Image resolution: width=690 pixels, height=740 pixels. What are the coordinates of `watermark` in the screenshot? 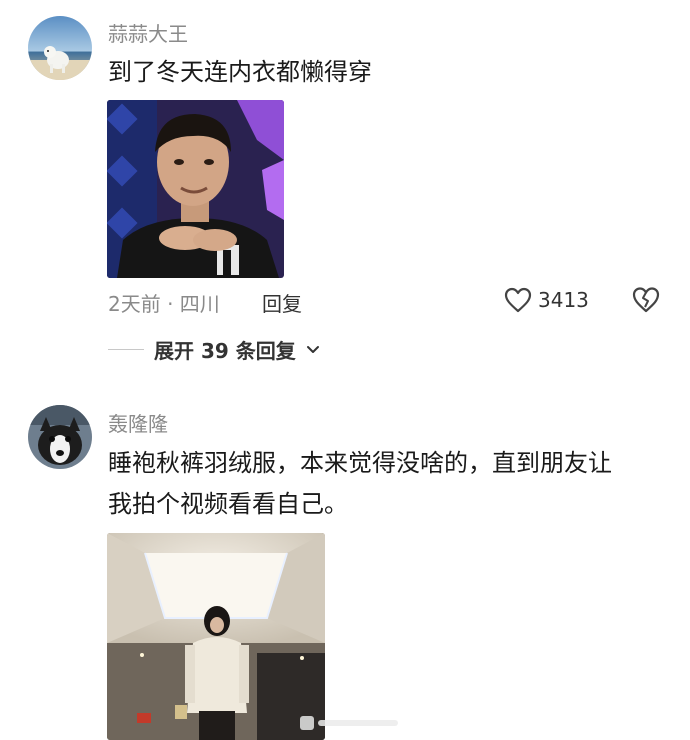 It's located at (350, 723).